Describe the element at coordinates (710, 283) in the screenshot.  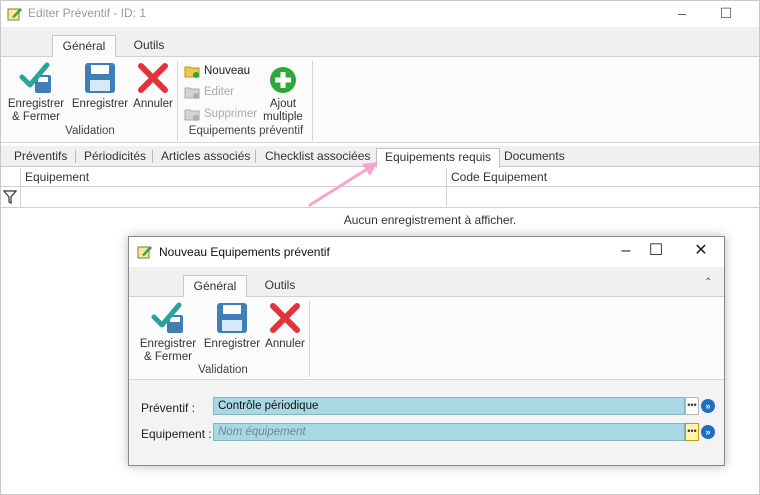
I see `collapse-ribbon-icon: ⌃` at that location.